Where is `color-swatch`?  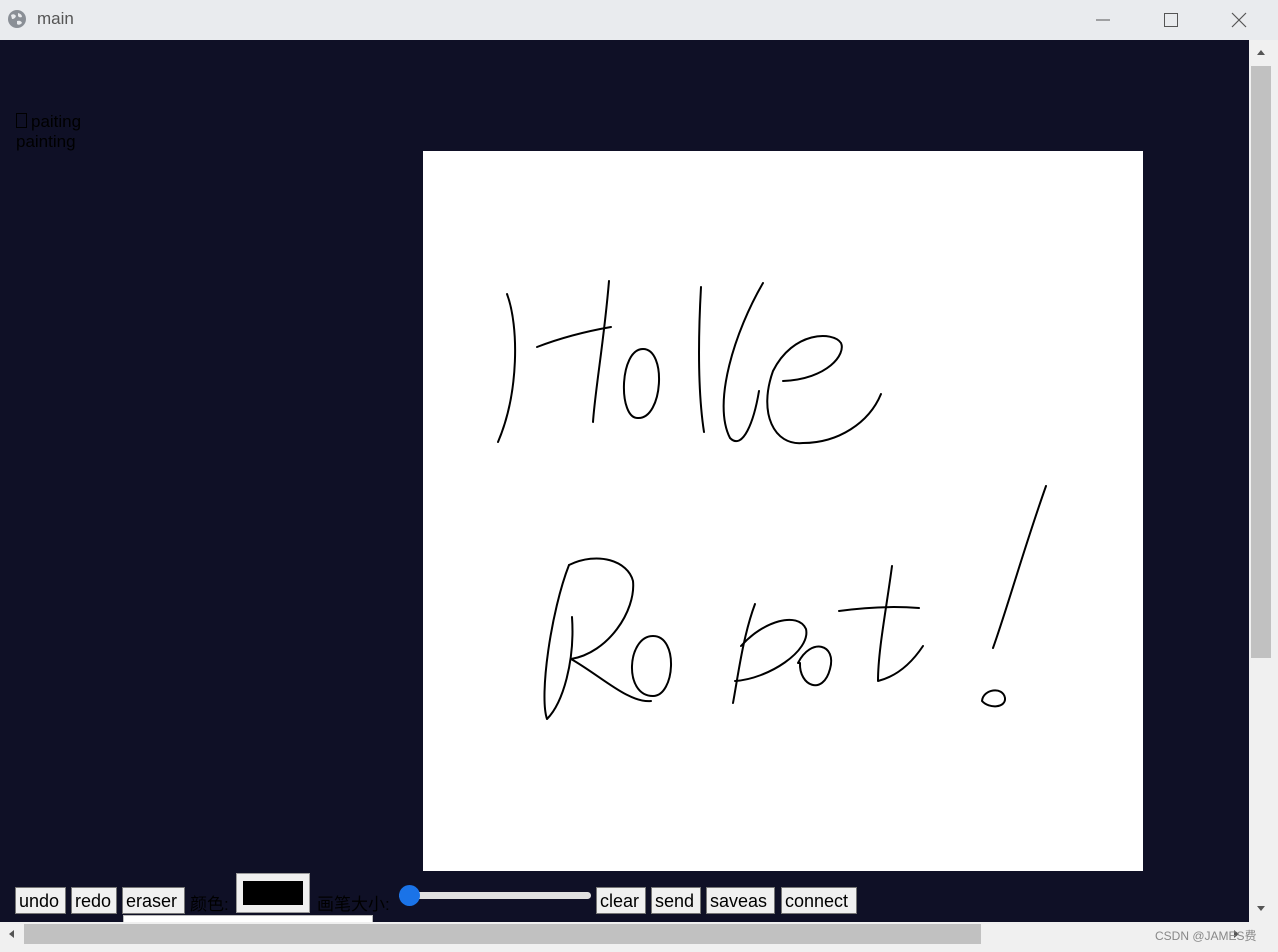 color-swatch is located at coordinates (273, 893).